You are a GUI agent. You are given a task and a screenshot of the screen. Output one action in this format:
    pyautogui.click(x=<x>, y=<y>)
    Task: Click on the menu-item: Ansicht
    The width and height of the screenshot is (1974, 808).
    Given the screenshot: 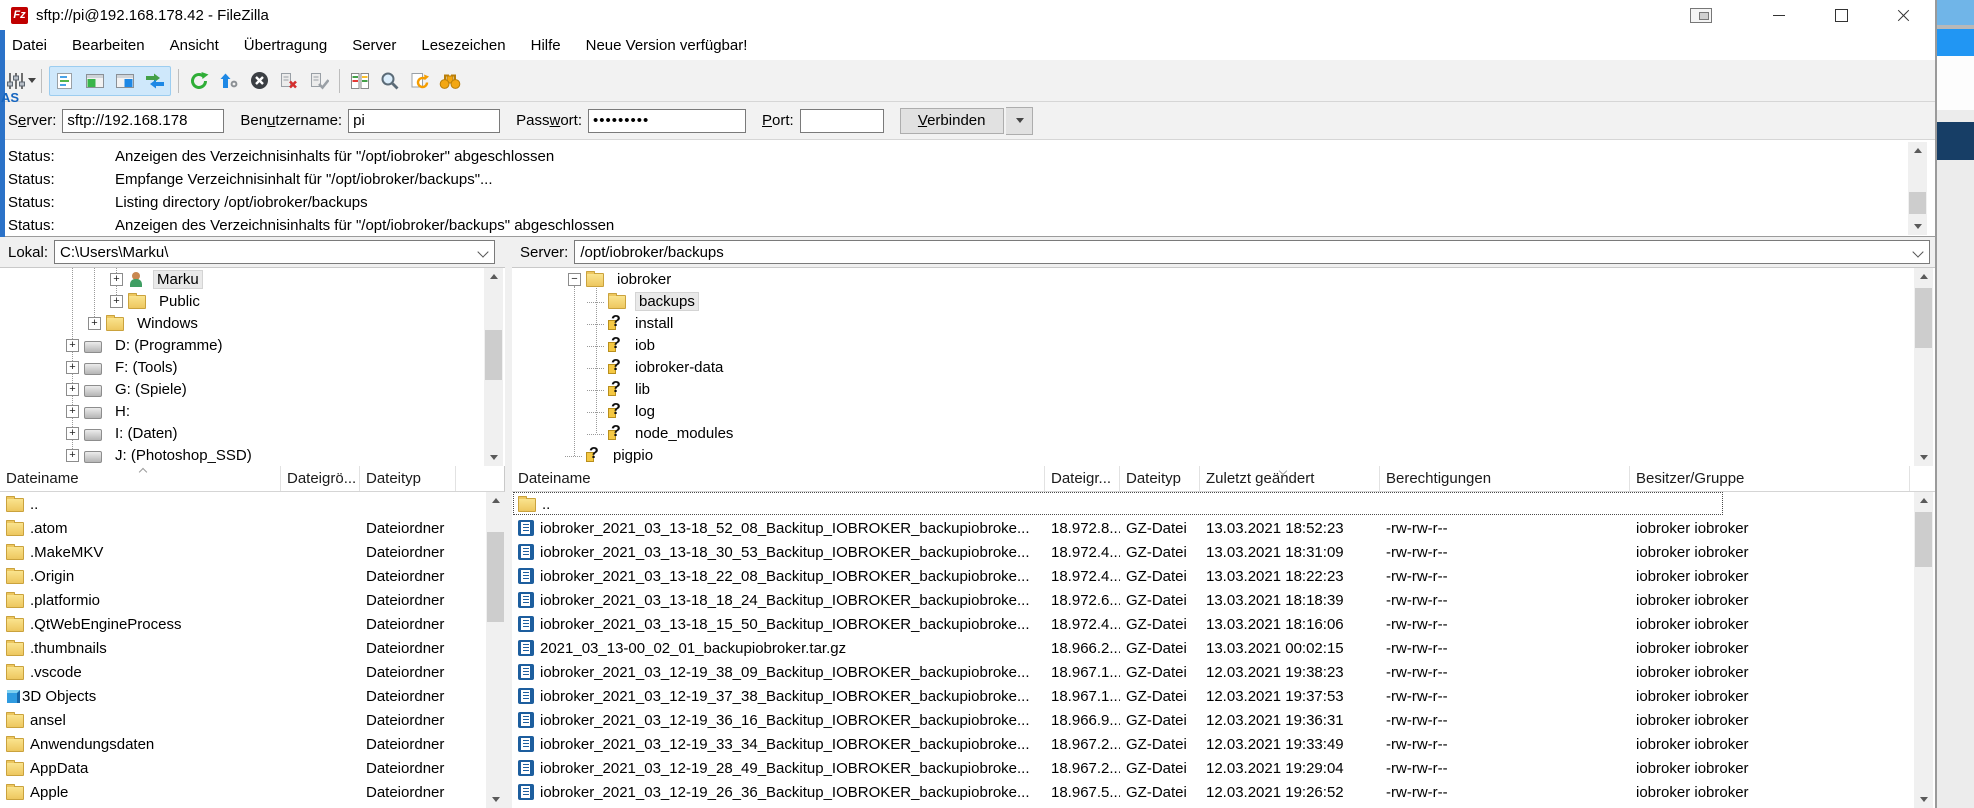 What is the action you would take?
    pyautogui.click(x=194, y=45)
    